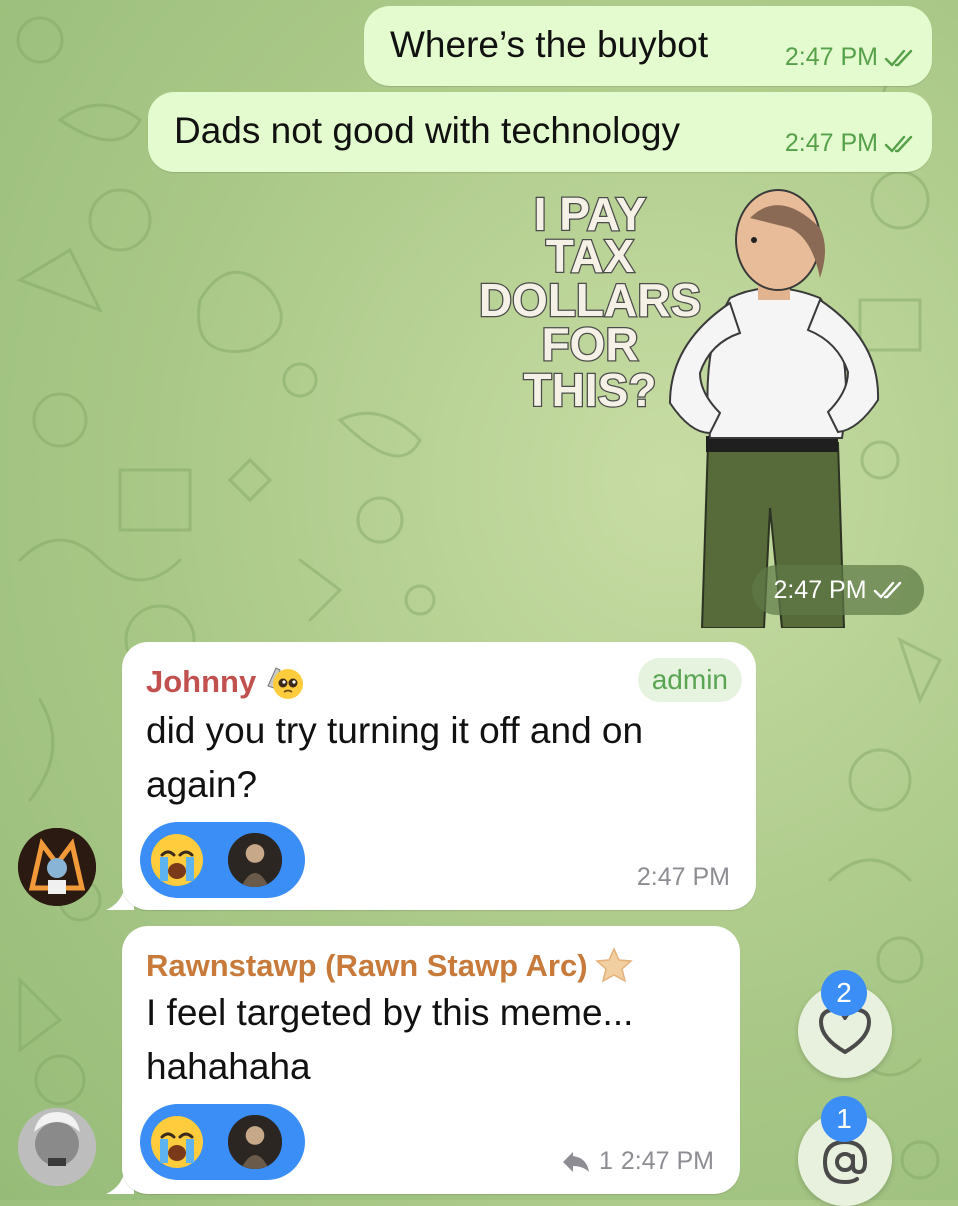  I want to click on reactions-count-badge: 2, so click(844, 993).